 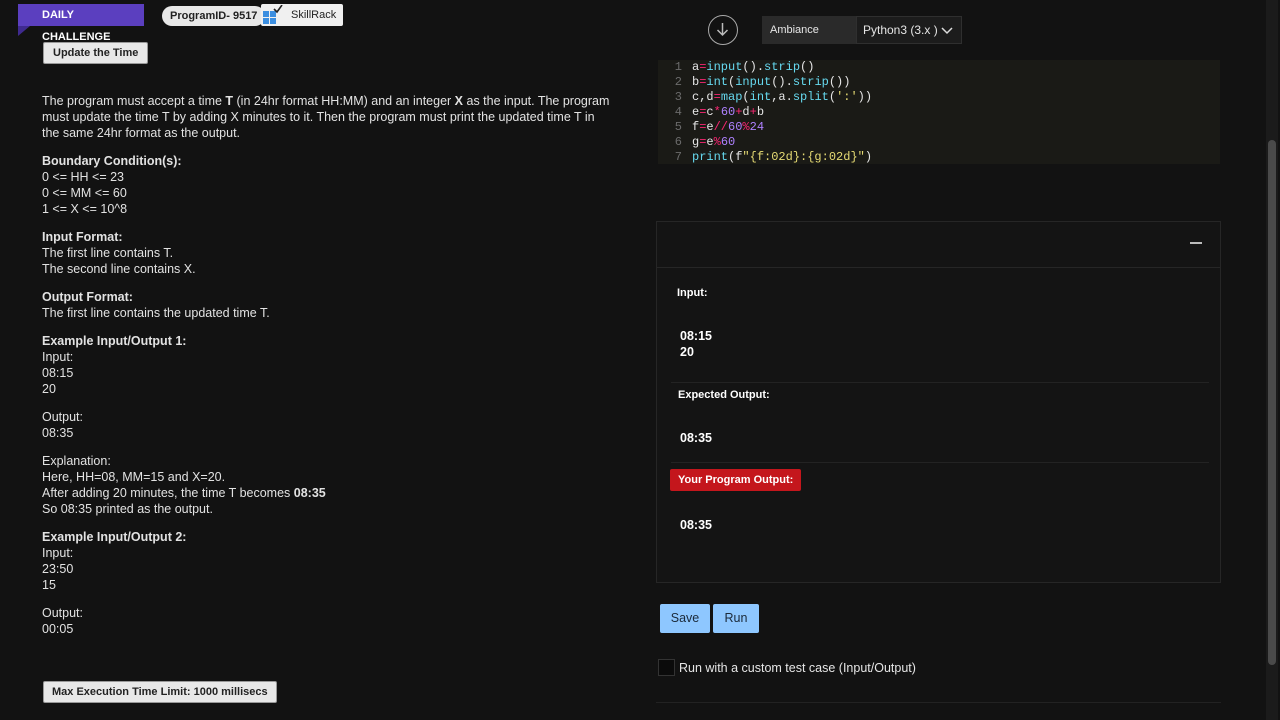 What do you see at coordinates (76, 26) in the screenshot?
I see `daily-challenge-label: DAILY CHALLENGE` at bounding box center [76, 26].